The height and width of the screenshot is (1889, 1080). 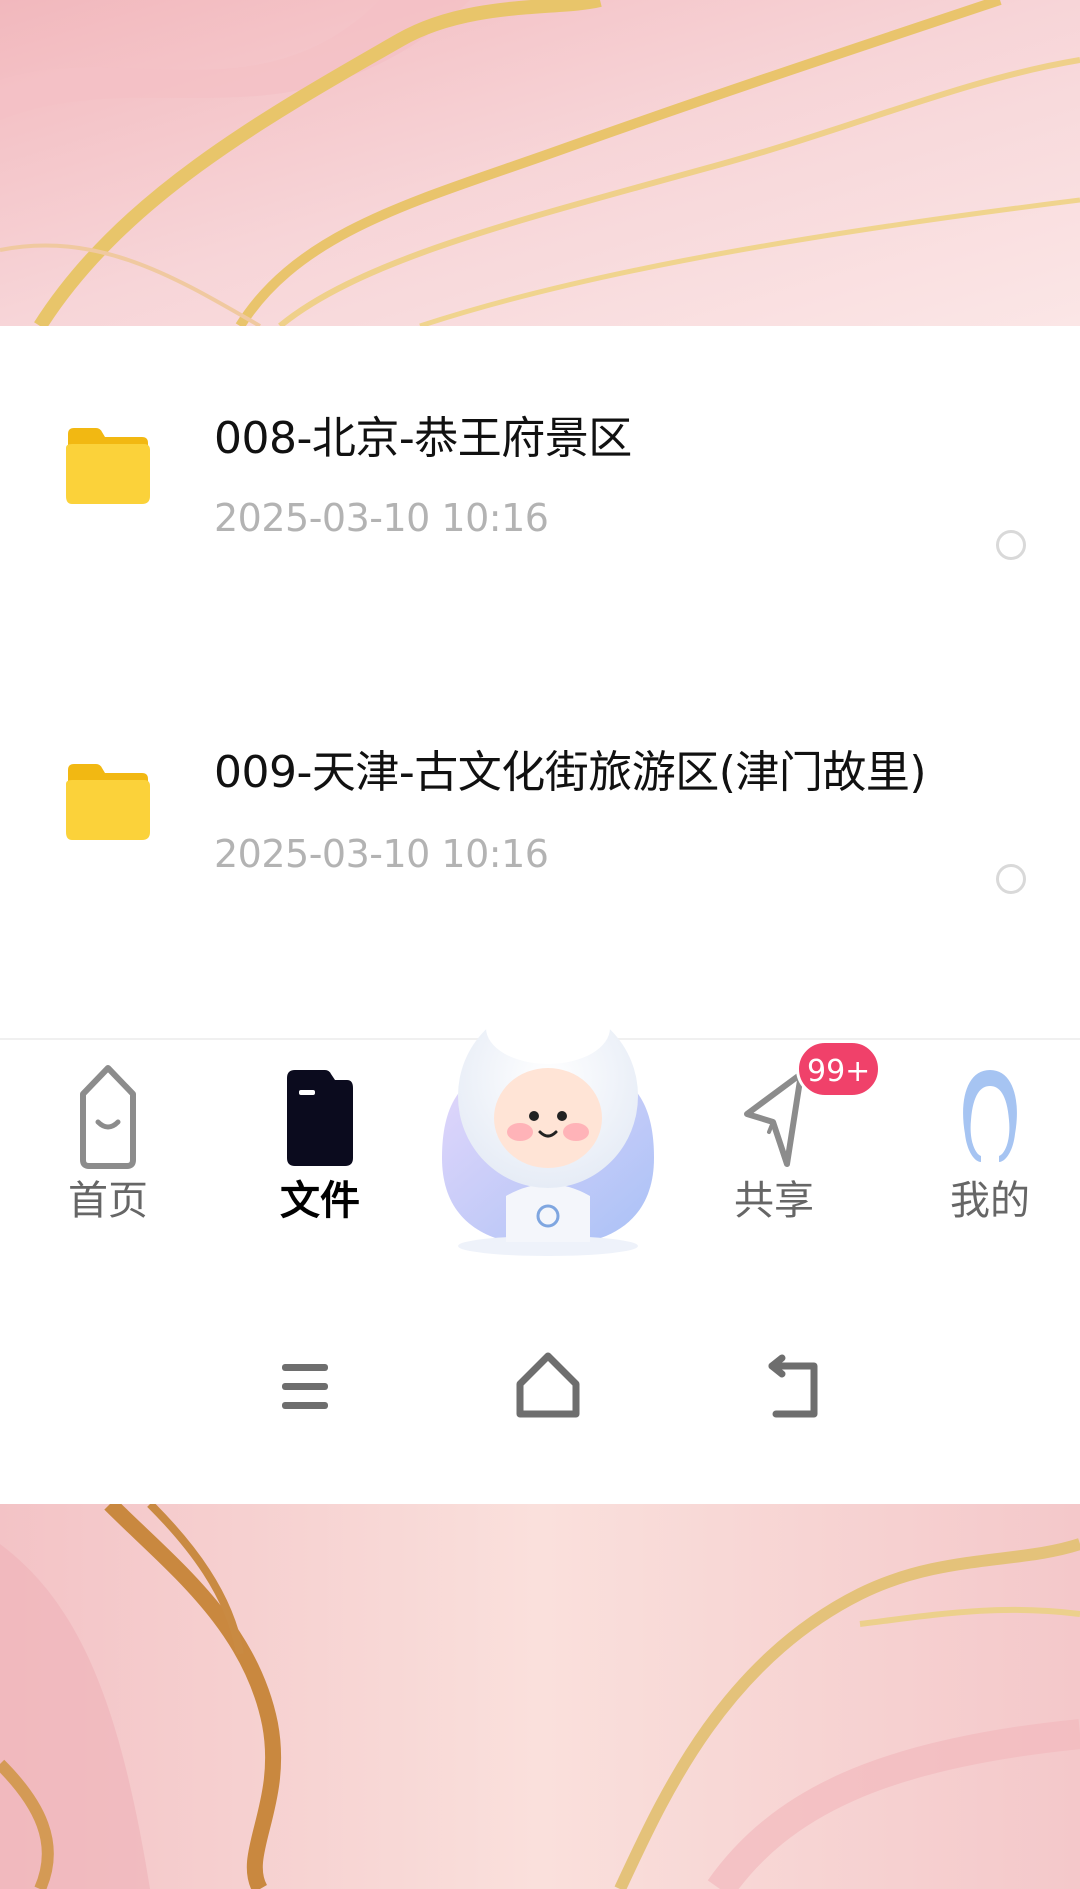 I want to click on assistant-mascot-icon, so click(x=548, y=1106).